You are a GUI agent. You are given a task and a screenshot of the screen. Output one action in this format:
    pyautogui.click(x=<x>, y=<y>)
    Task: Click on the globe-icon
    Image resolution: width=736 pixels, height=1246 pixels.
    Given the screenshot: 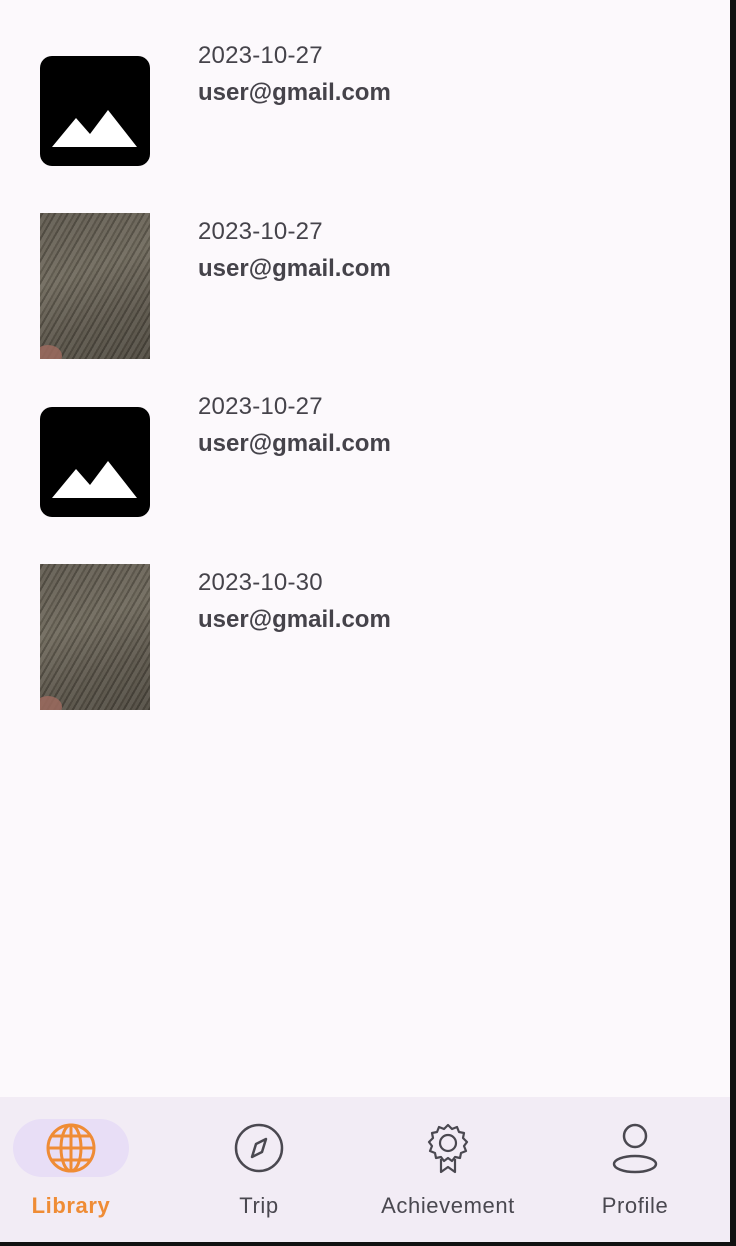 What is the action you would take?
    pyautogui.click(x=71, y=1148)
    